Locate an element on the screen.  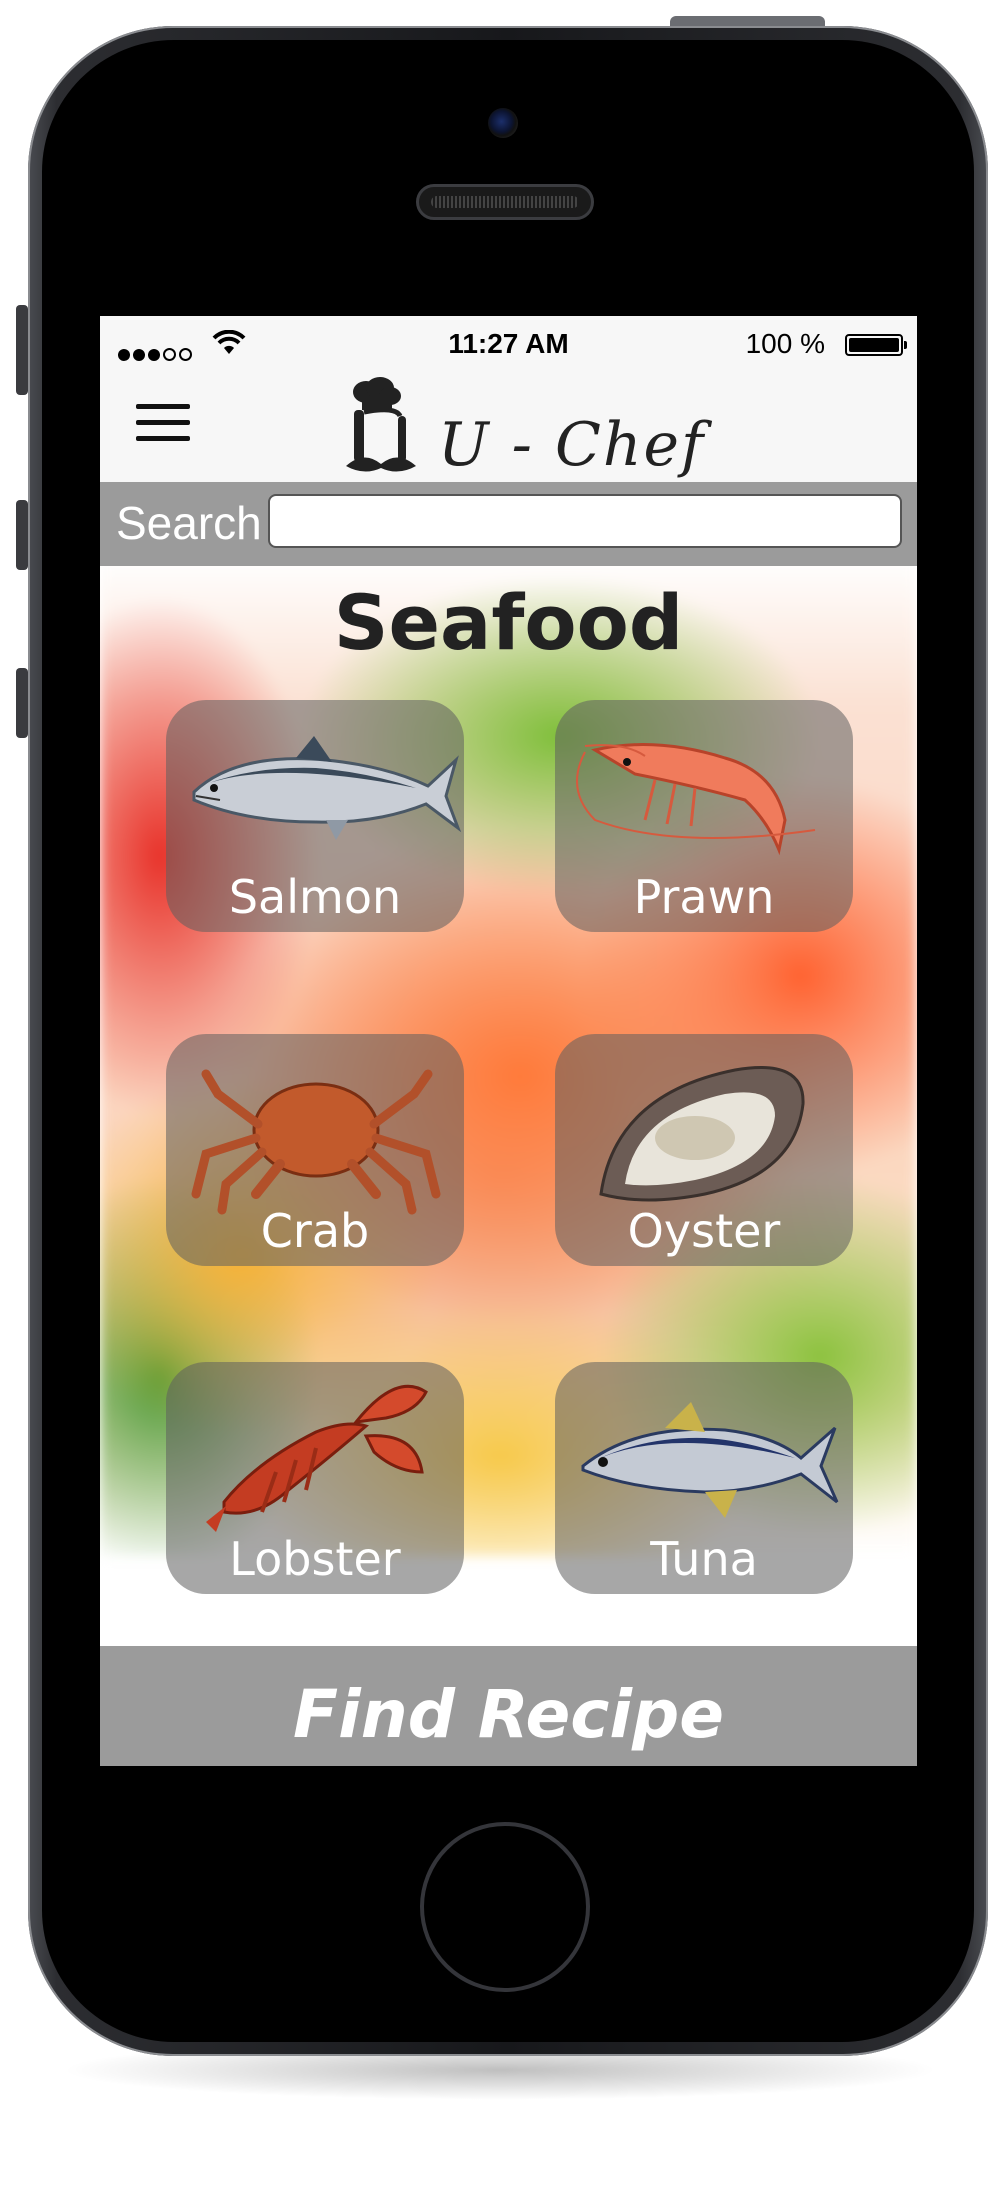
earpiece-speaker is located at coordinates (505, 202).